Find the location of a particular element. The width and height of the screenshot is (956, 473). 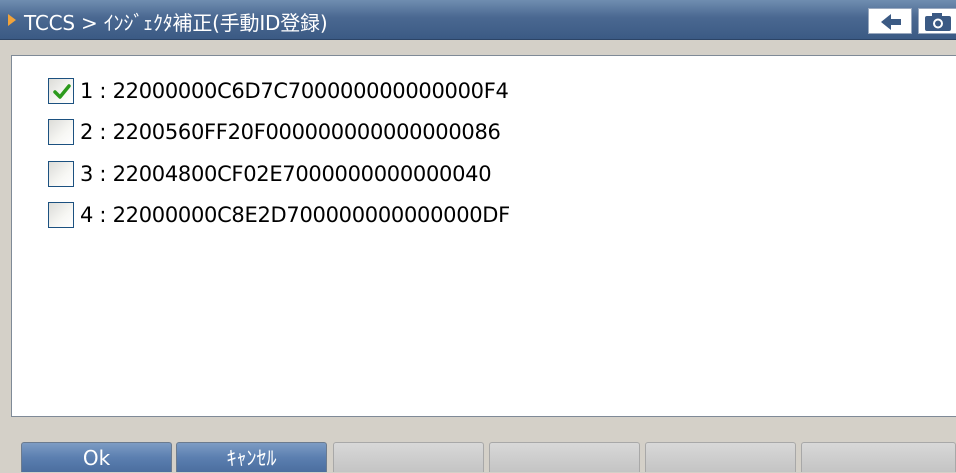

window-title: TCCS > ｲﾝｼﾞｪｸﾀ補正(手動ID登録) is located at coordinates (176, 23).